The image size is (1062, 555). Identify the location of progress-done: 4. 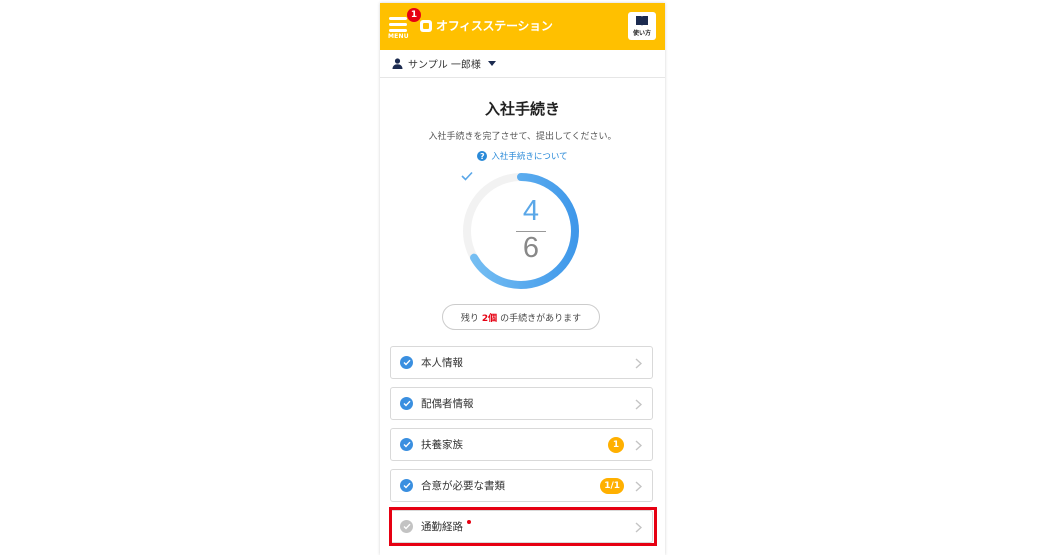
(531, 211).